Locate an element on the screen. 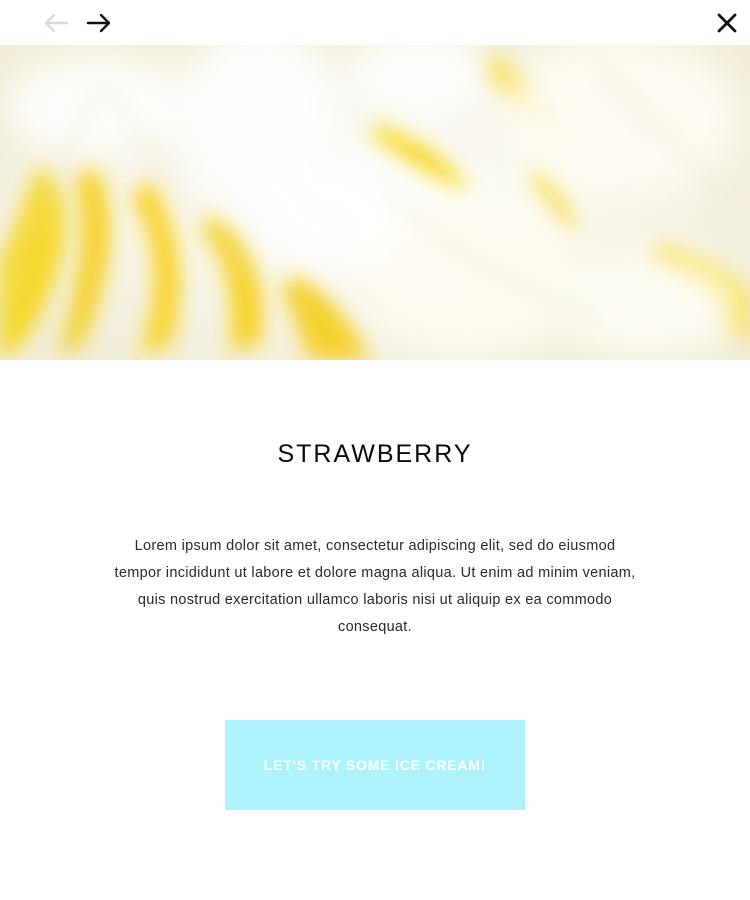 This screenshot has height=900, width=750. try-ice-cream-button: LET'S TRY SOME ICE CREAM! is located at coordinates (375, 765).